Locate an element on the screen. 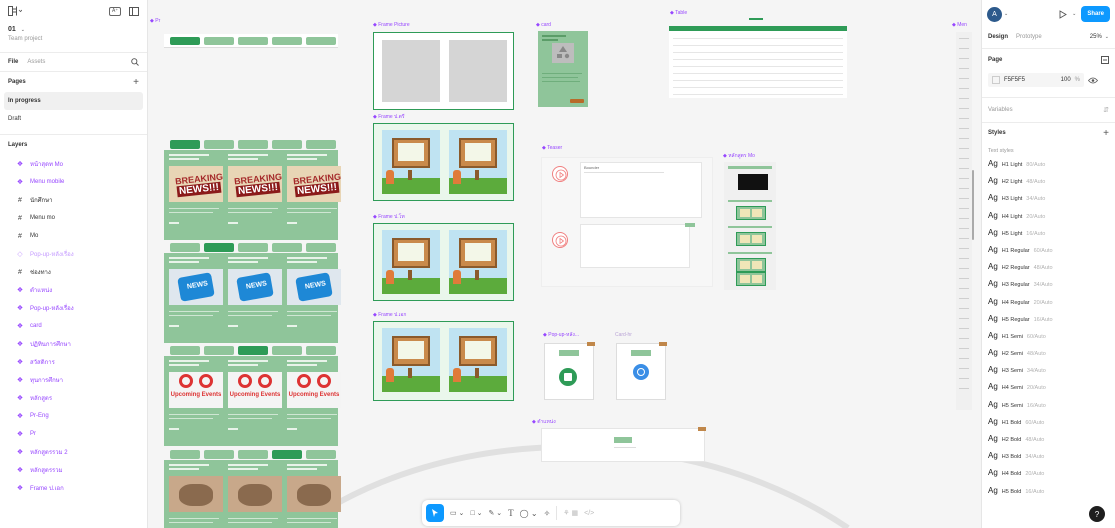 The height and width of the screenshot is (528, 1115). actions-tool-icon: ✧ is located at coordinates (547, 513).